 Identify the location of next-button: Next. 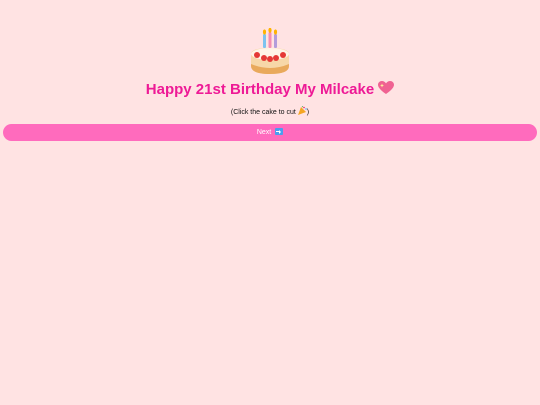
(270, 132).